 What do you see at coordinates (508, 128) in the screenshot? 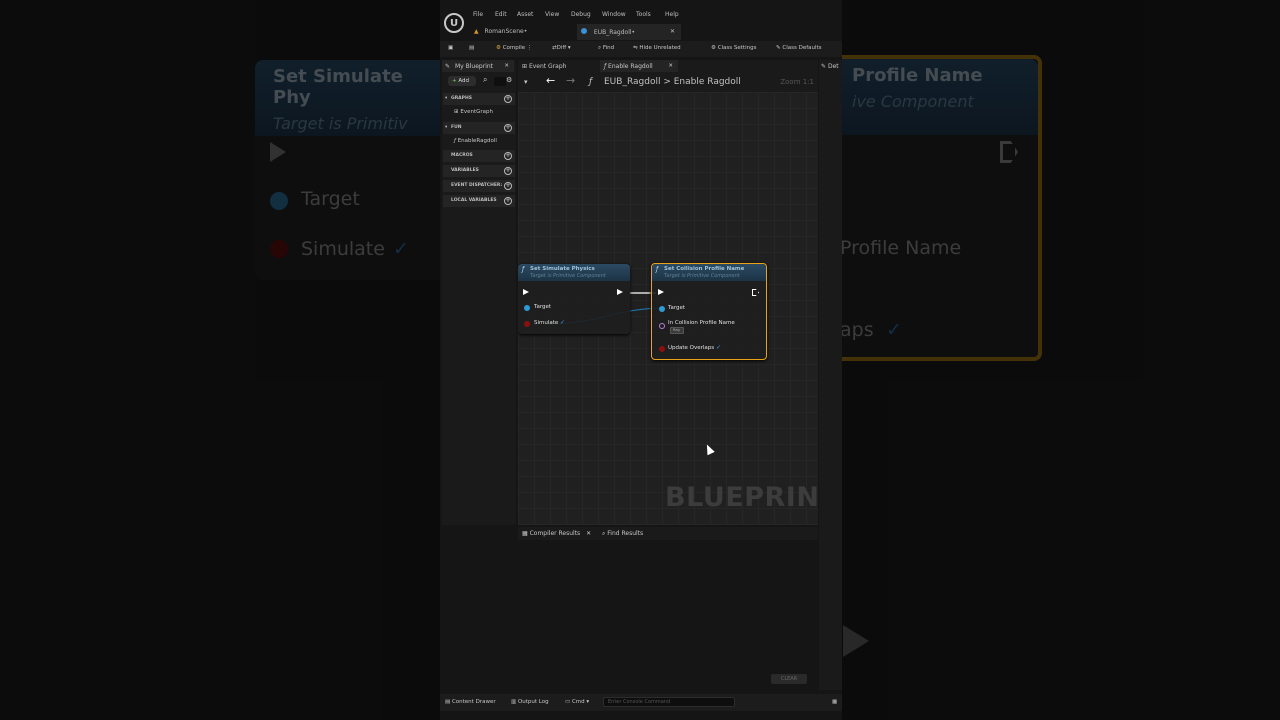
I see `add-function-icon: +` at bounding box center [508, 128].